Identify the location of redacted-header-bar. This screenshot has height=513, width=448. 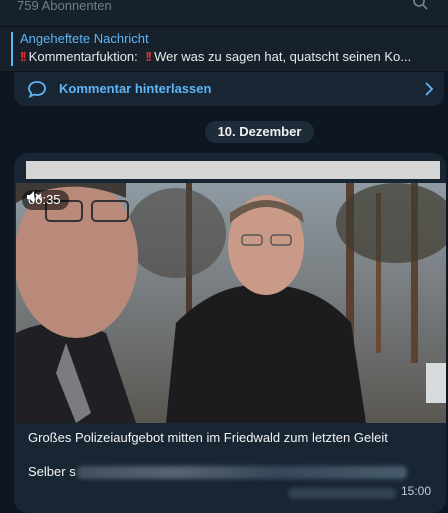
(233, 170).